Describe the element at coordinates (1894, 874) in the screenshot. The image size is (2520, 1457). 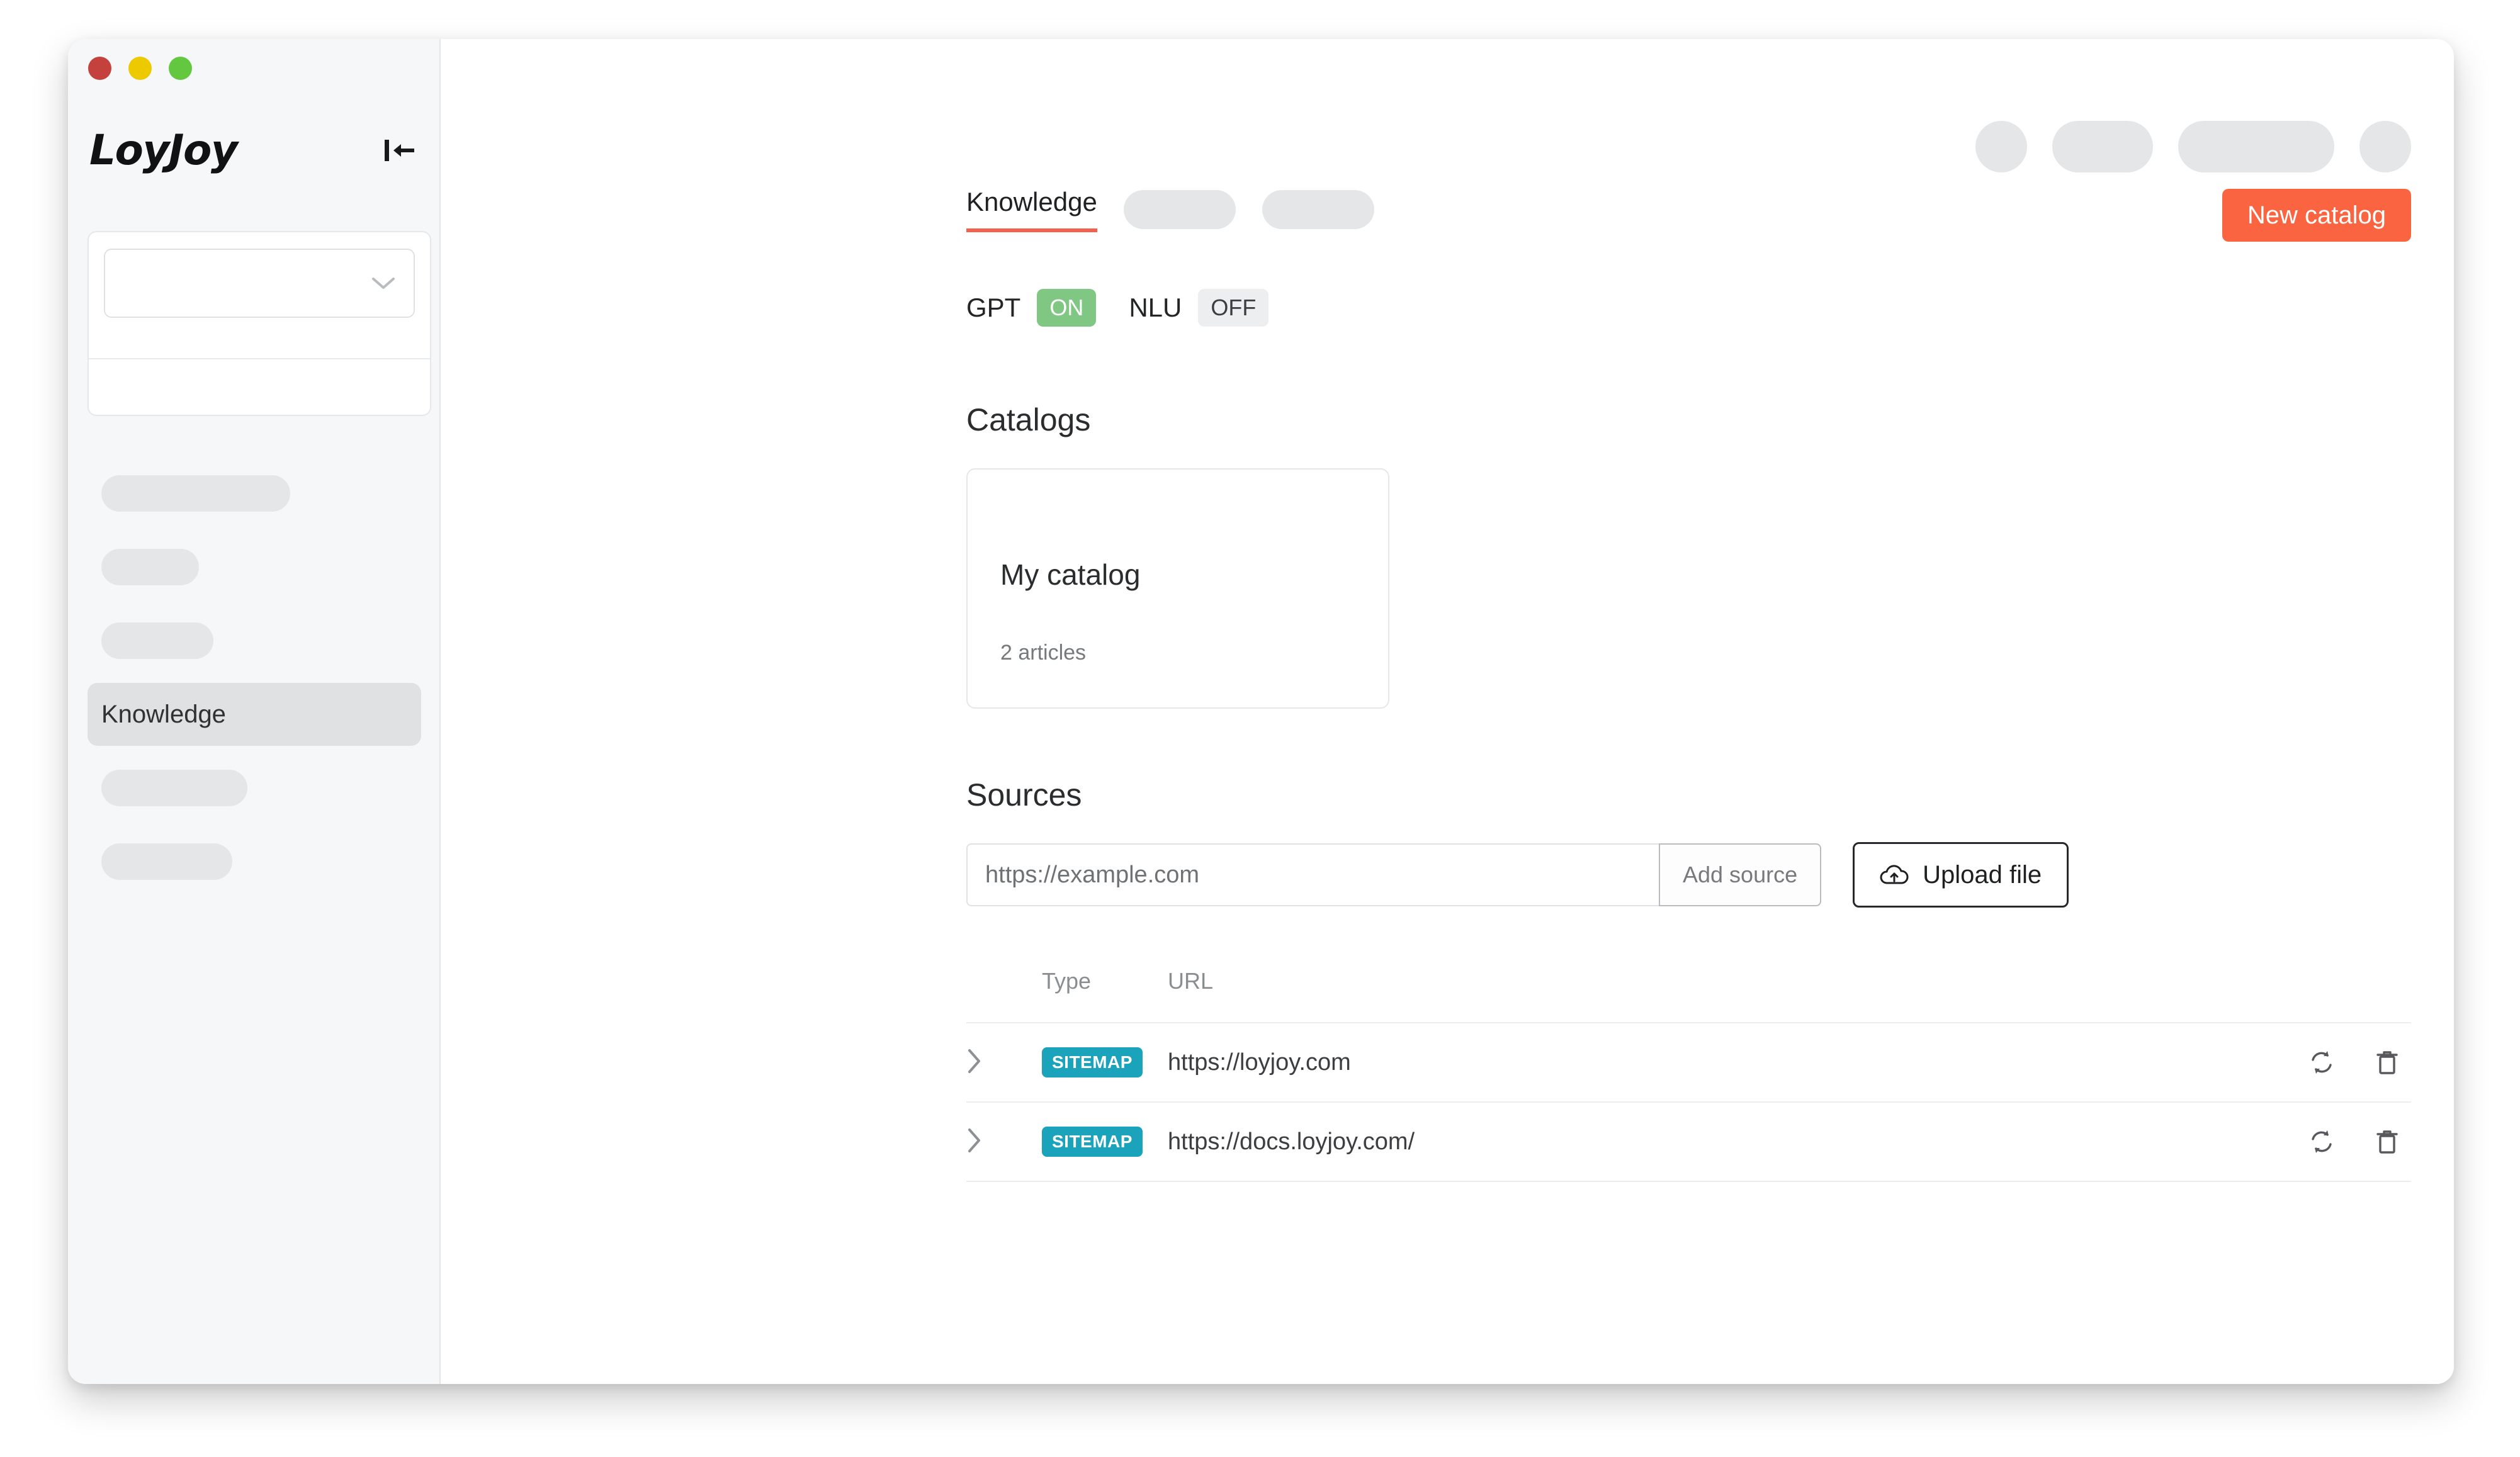
I see `cloud-upload-icon` at that location.